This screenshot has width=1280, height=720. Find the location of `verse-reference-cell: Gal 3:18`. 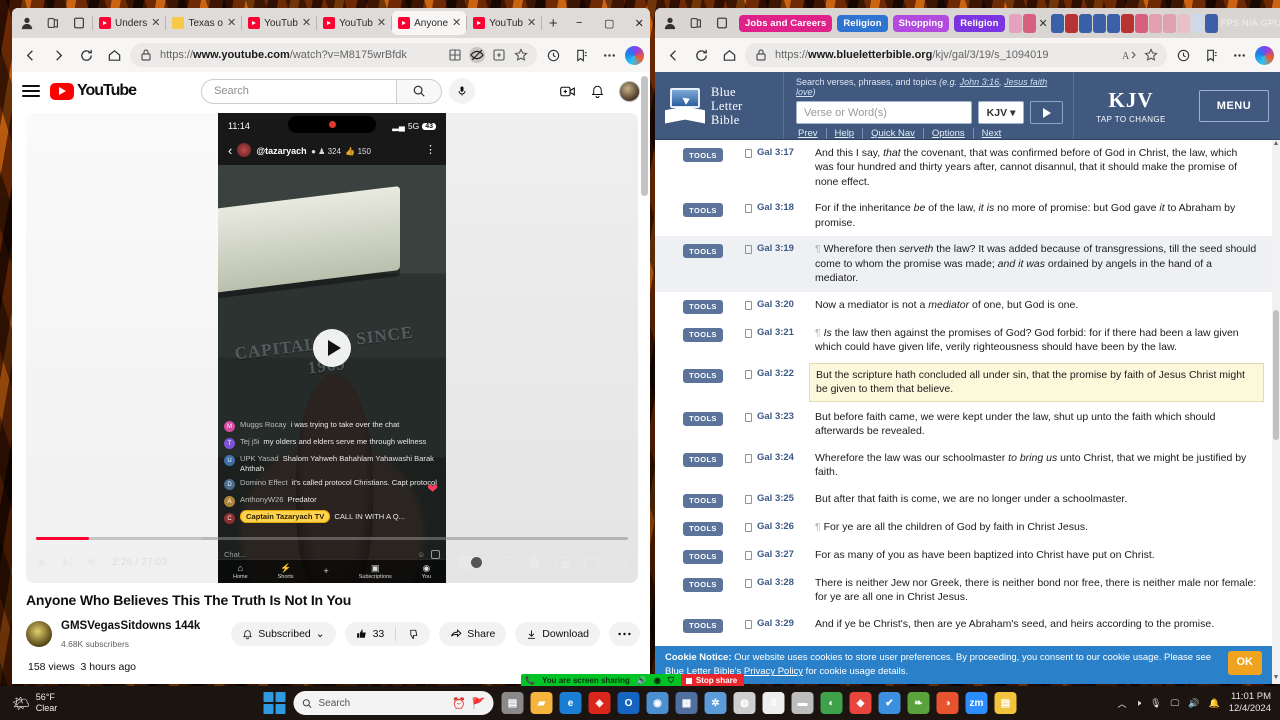

verse-reference-cell: Gal 3:18 is located at coordinates (769, 207).